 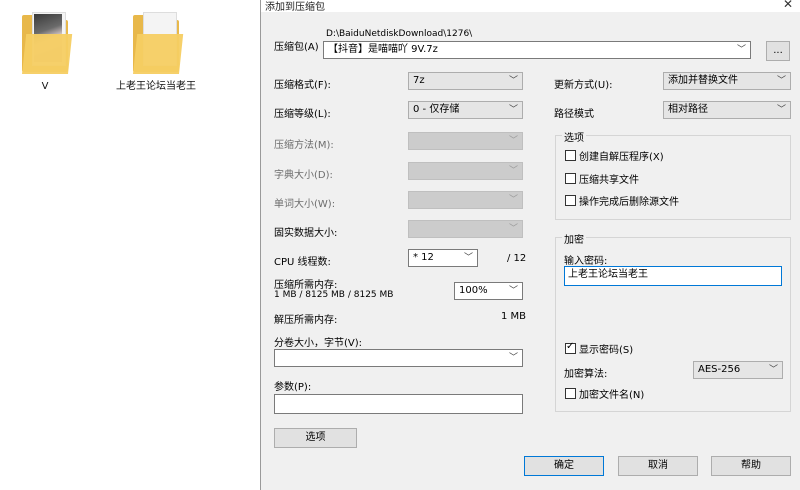 What do you see at coordinates (45, 86) in the screenshot?
I see `desktop-folder-label: V` at bounding box center [45, 86].